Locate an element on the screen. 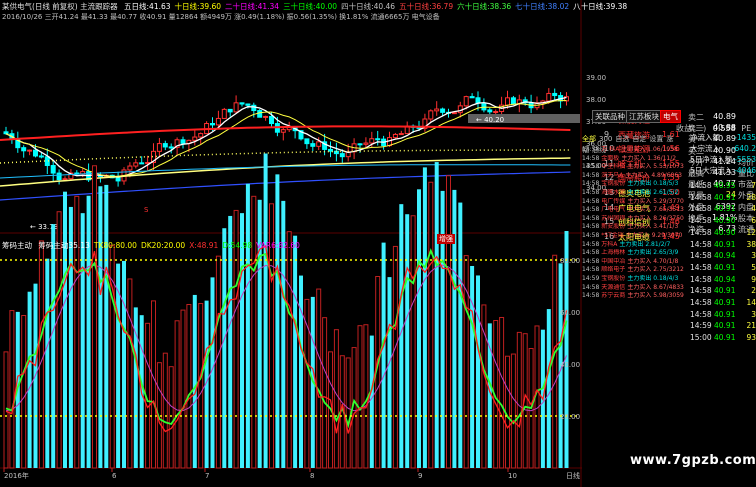  money-filter-item: 自选 is located at coordinates (622, 139).